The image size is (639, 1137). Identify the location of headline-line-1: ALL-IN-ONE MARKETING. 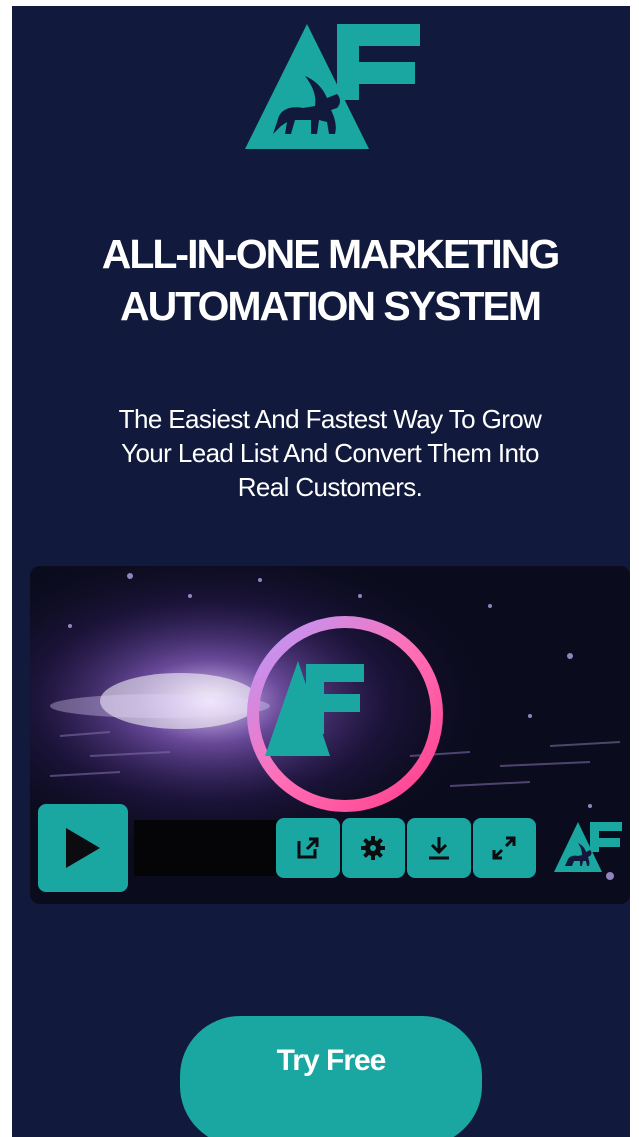
(331, 254).